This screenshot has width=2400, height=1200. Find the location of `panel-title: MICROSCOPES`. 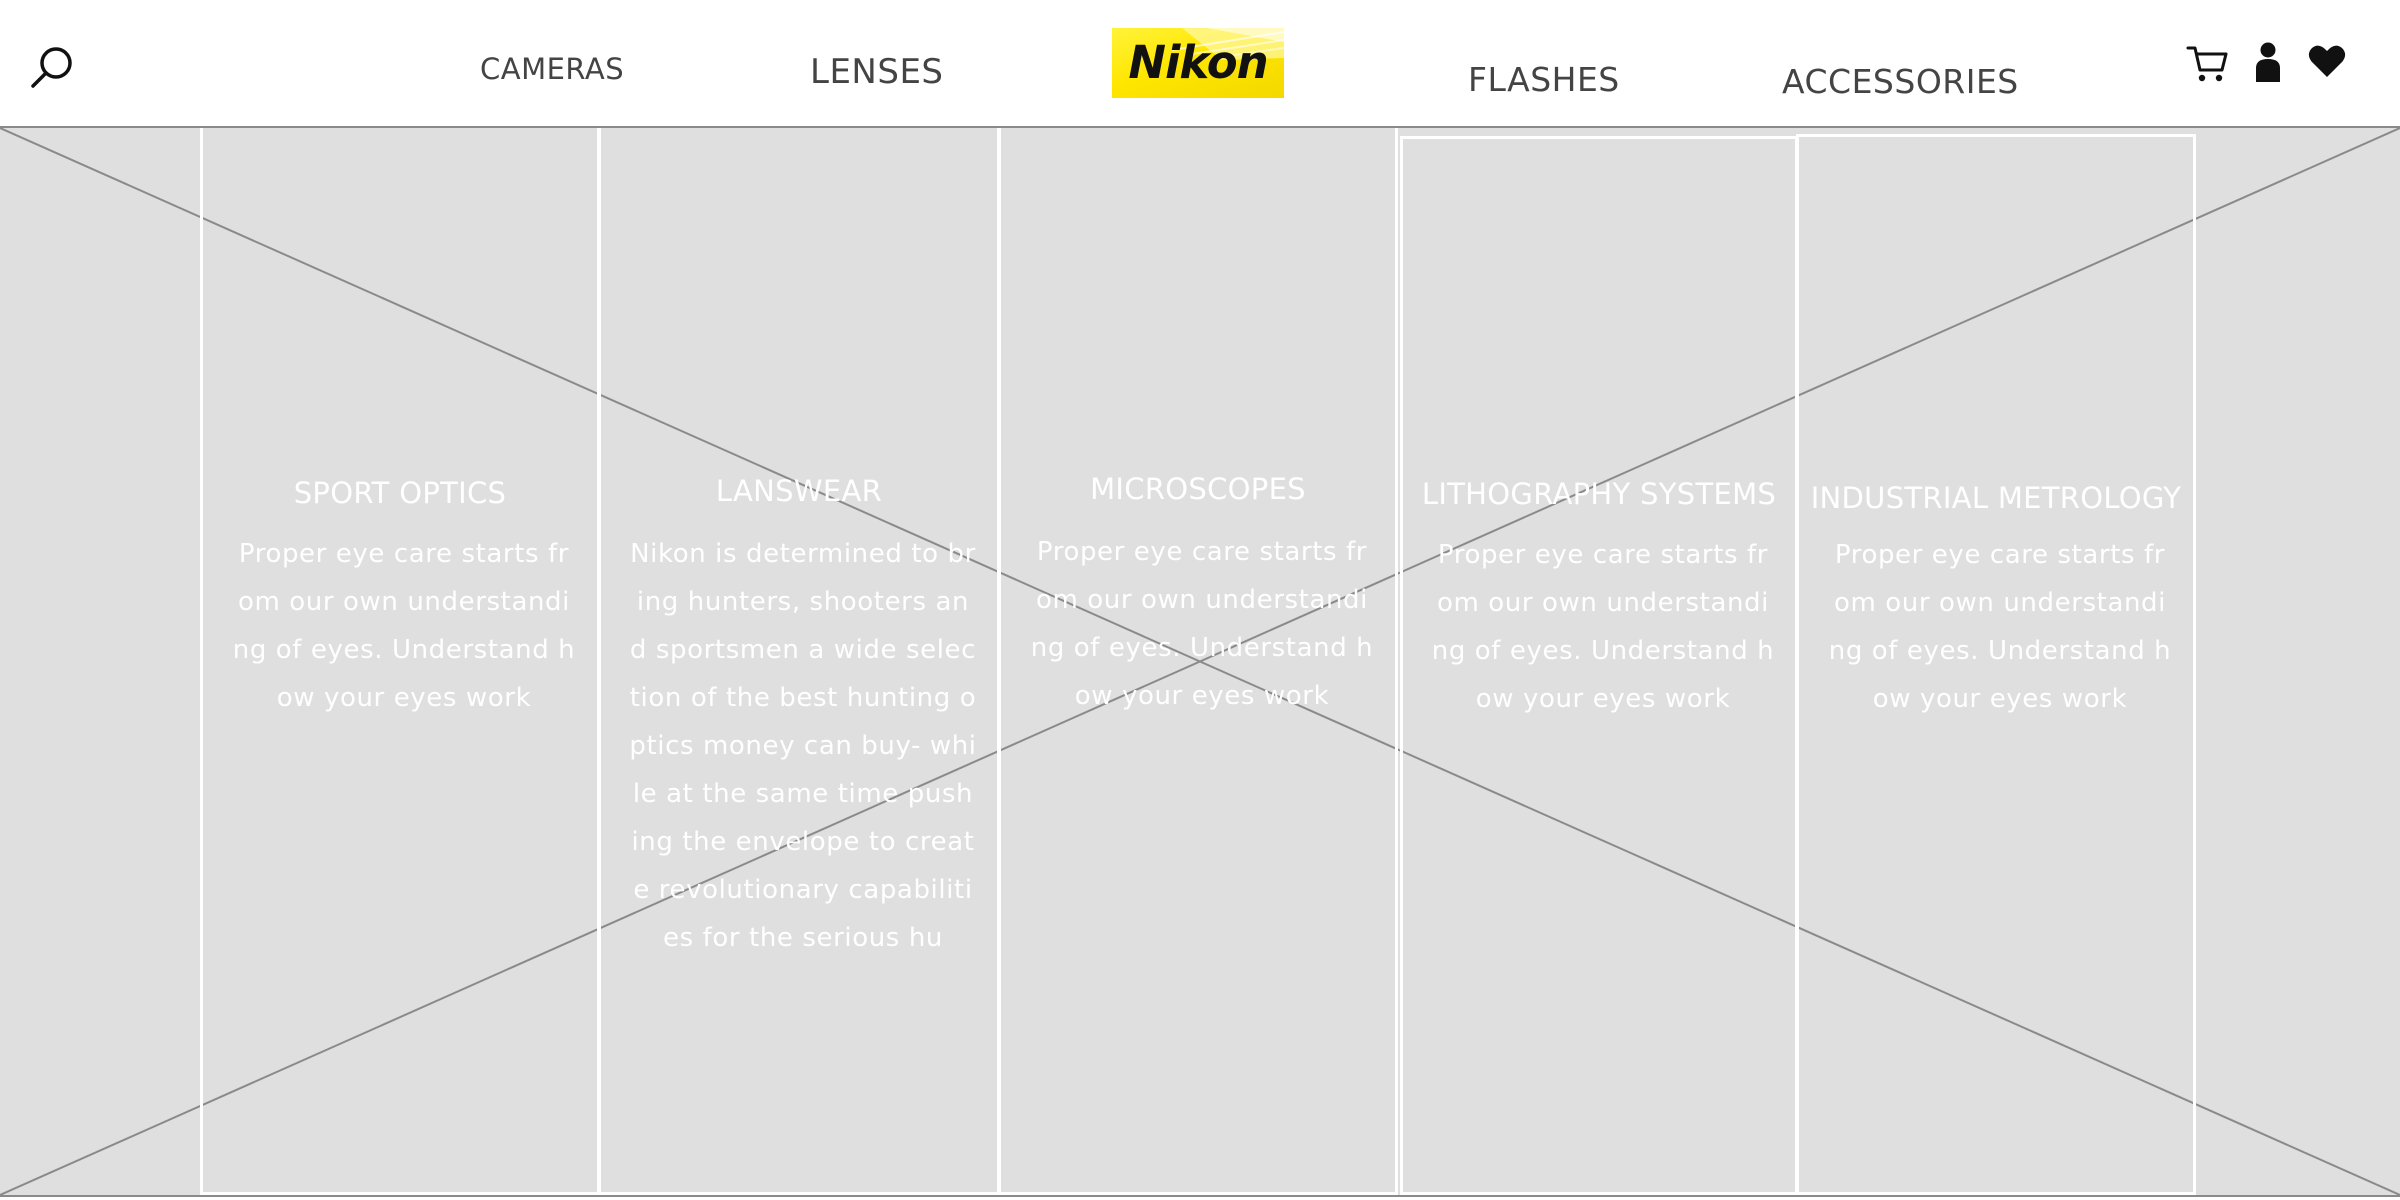

panel-title: MICROSCOPES is located at coordinates (1198, 489).